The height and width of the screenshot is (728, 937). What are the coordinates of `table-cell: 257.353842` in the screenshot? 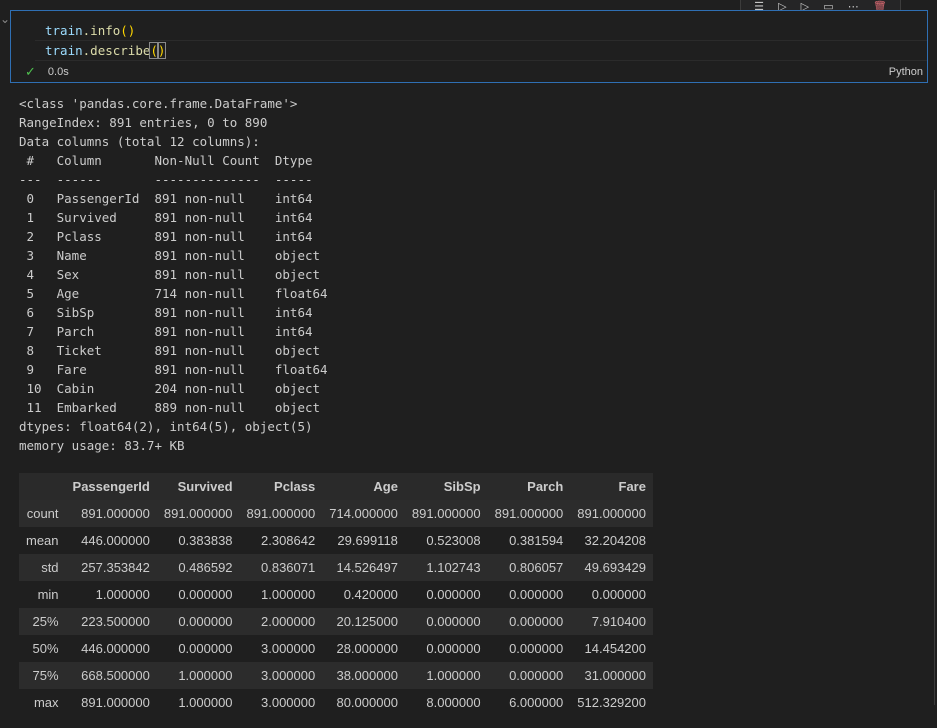 It's located at (111, 567).